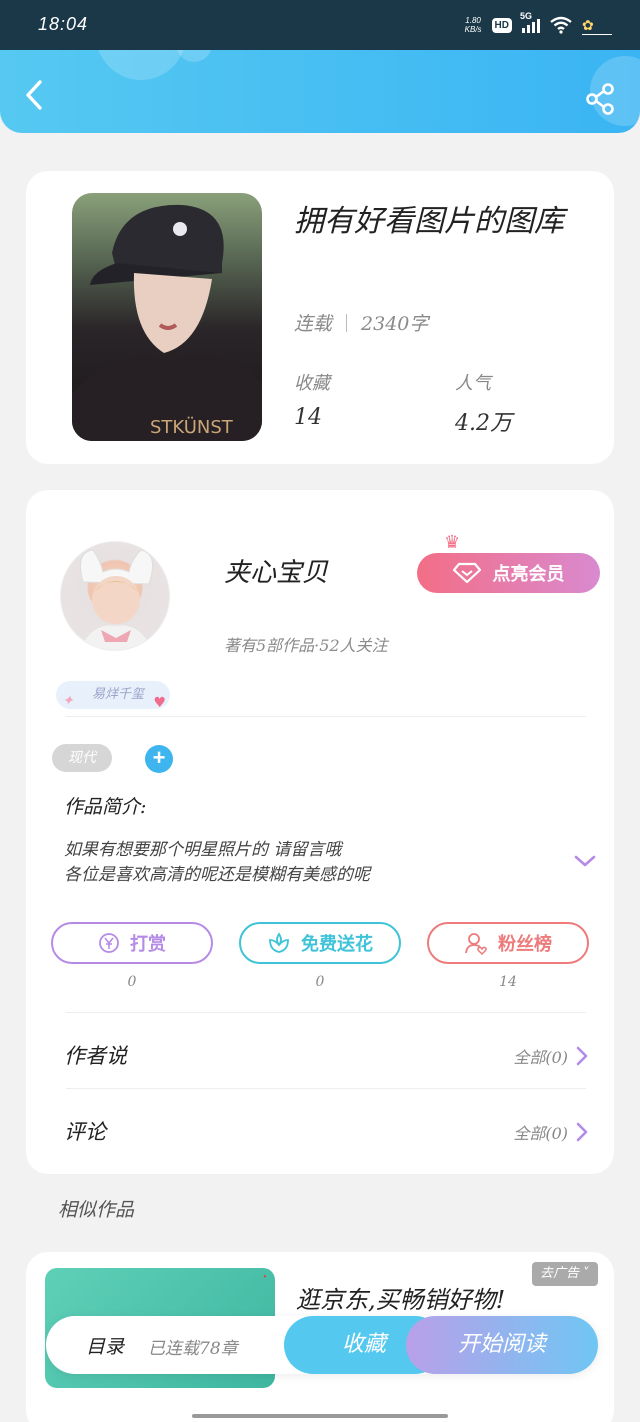 Image resolution: width=640 pixels, height=1422 pixels. Describe the element at coordinates (148, 944) in the screenshot. I see `reward-label: 打赏` at that location.